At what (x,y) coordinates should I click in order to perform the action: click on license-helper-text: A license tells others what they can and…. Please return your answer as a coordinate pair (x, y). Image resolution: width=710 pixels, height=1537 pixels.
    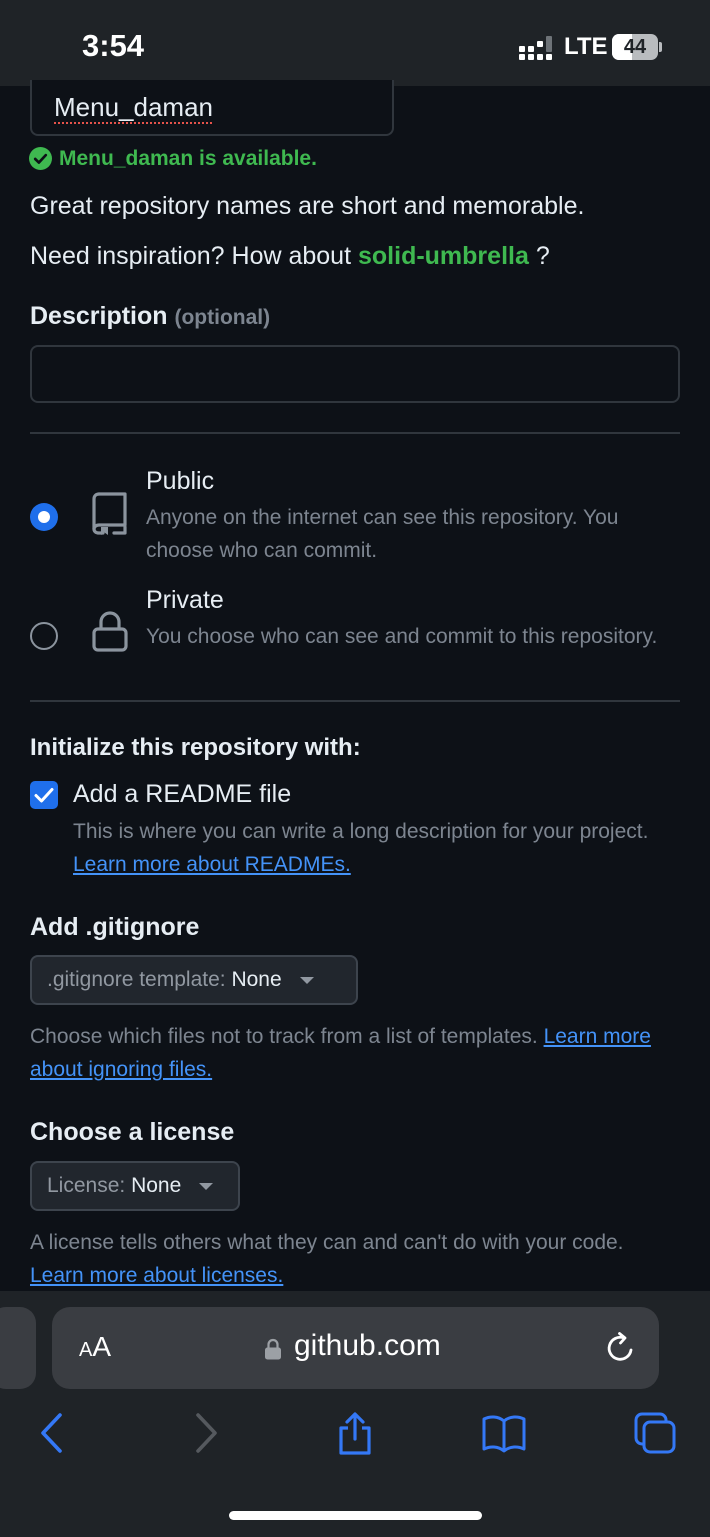
    Looking at the image, I should click on (327, 1242).